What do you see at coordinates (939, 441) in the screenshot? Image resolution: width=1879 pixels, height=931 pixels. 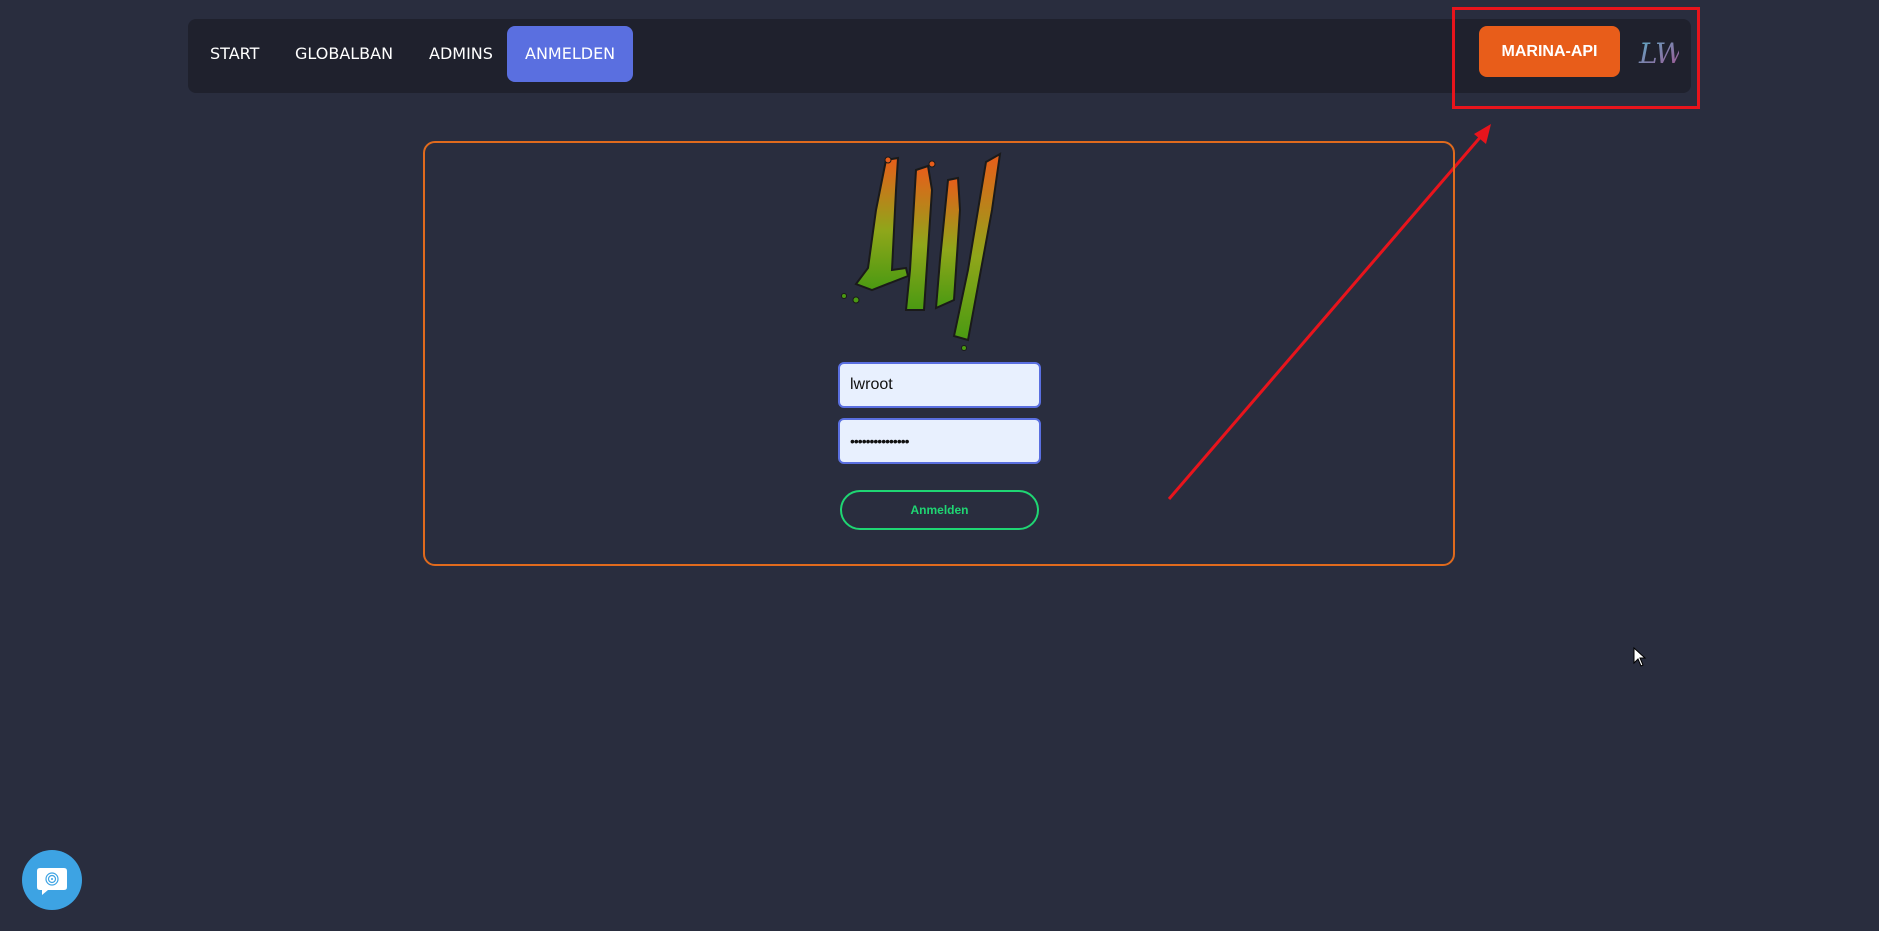 I see `password-input: •••••••••••••••` at bounding box center [939, 441].